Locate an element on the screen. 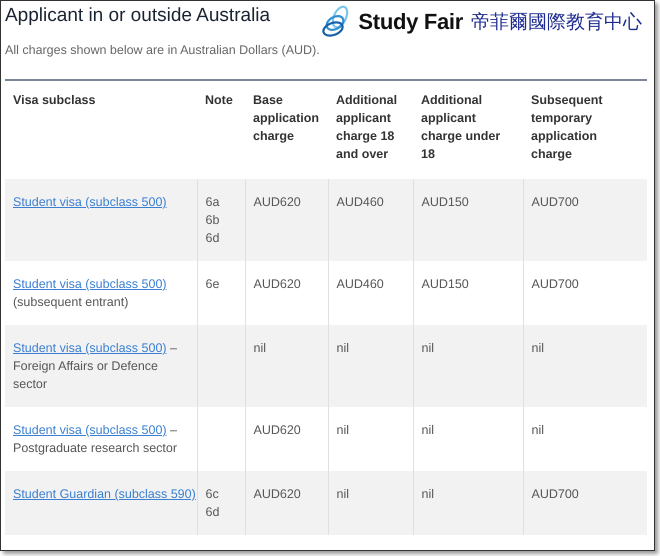 The image size is (660, 556). note-text: 6b is located at coordinates (213, 220).